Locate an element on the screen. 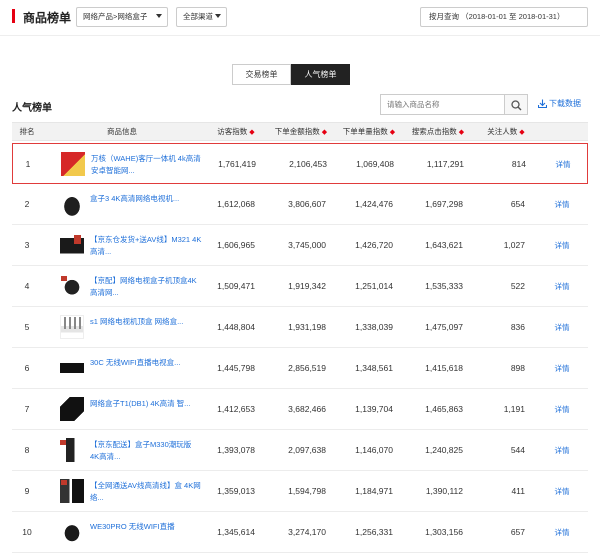 Image resolution: width=600 pixels, height=557 pixels. tab-trade-ranking: 交易榜单 is located at coordinates (261, 74).